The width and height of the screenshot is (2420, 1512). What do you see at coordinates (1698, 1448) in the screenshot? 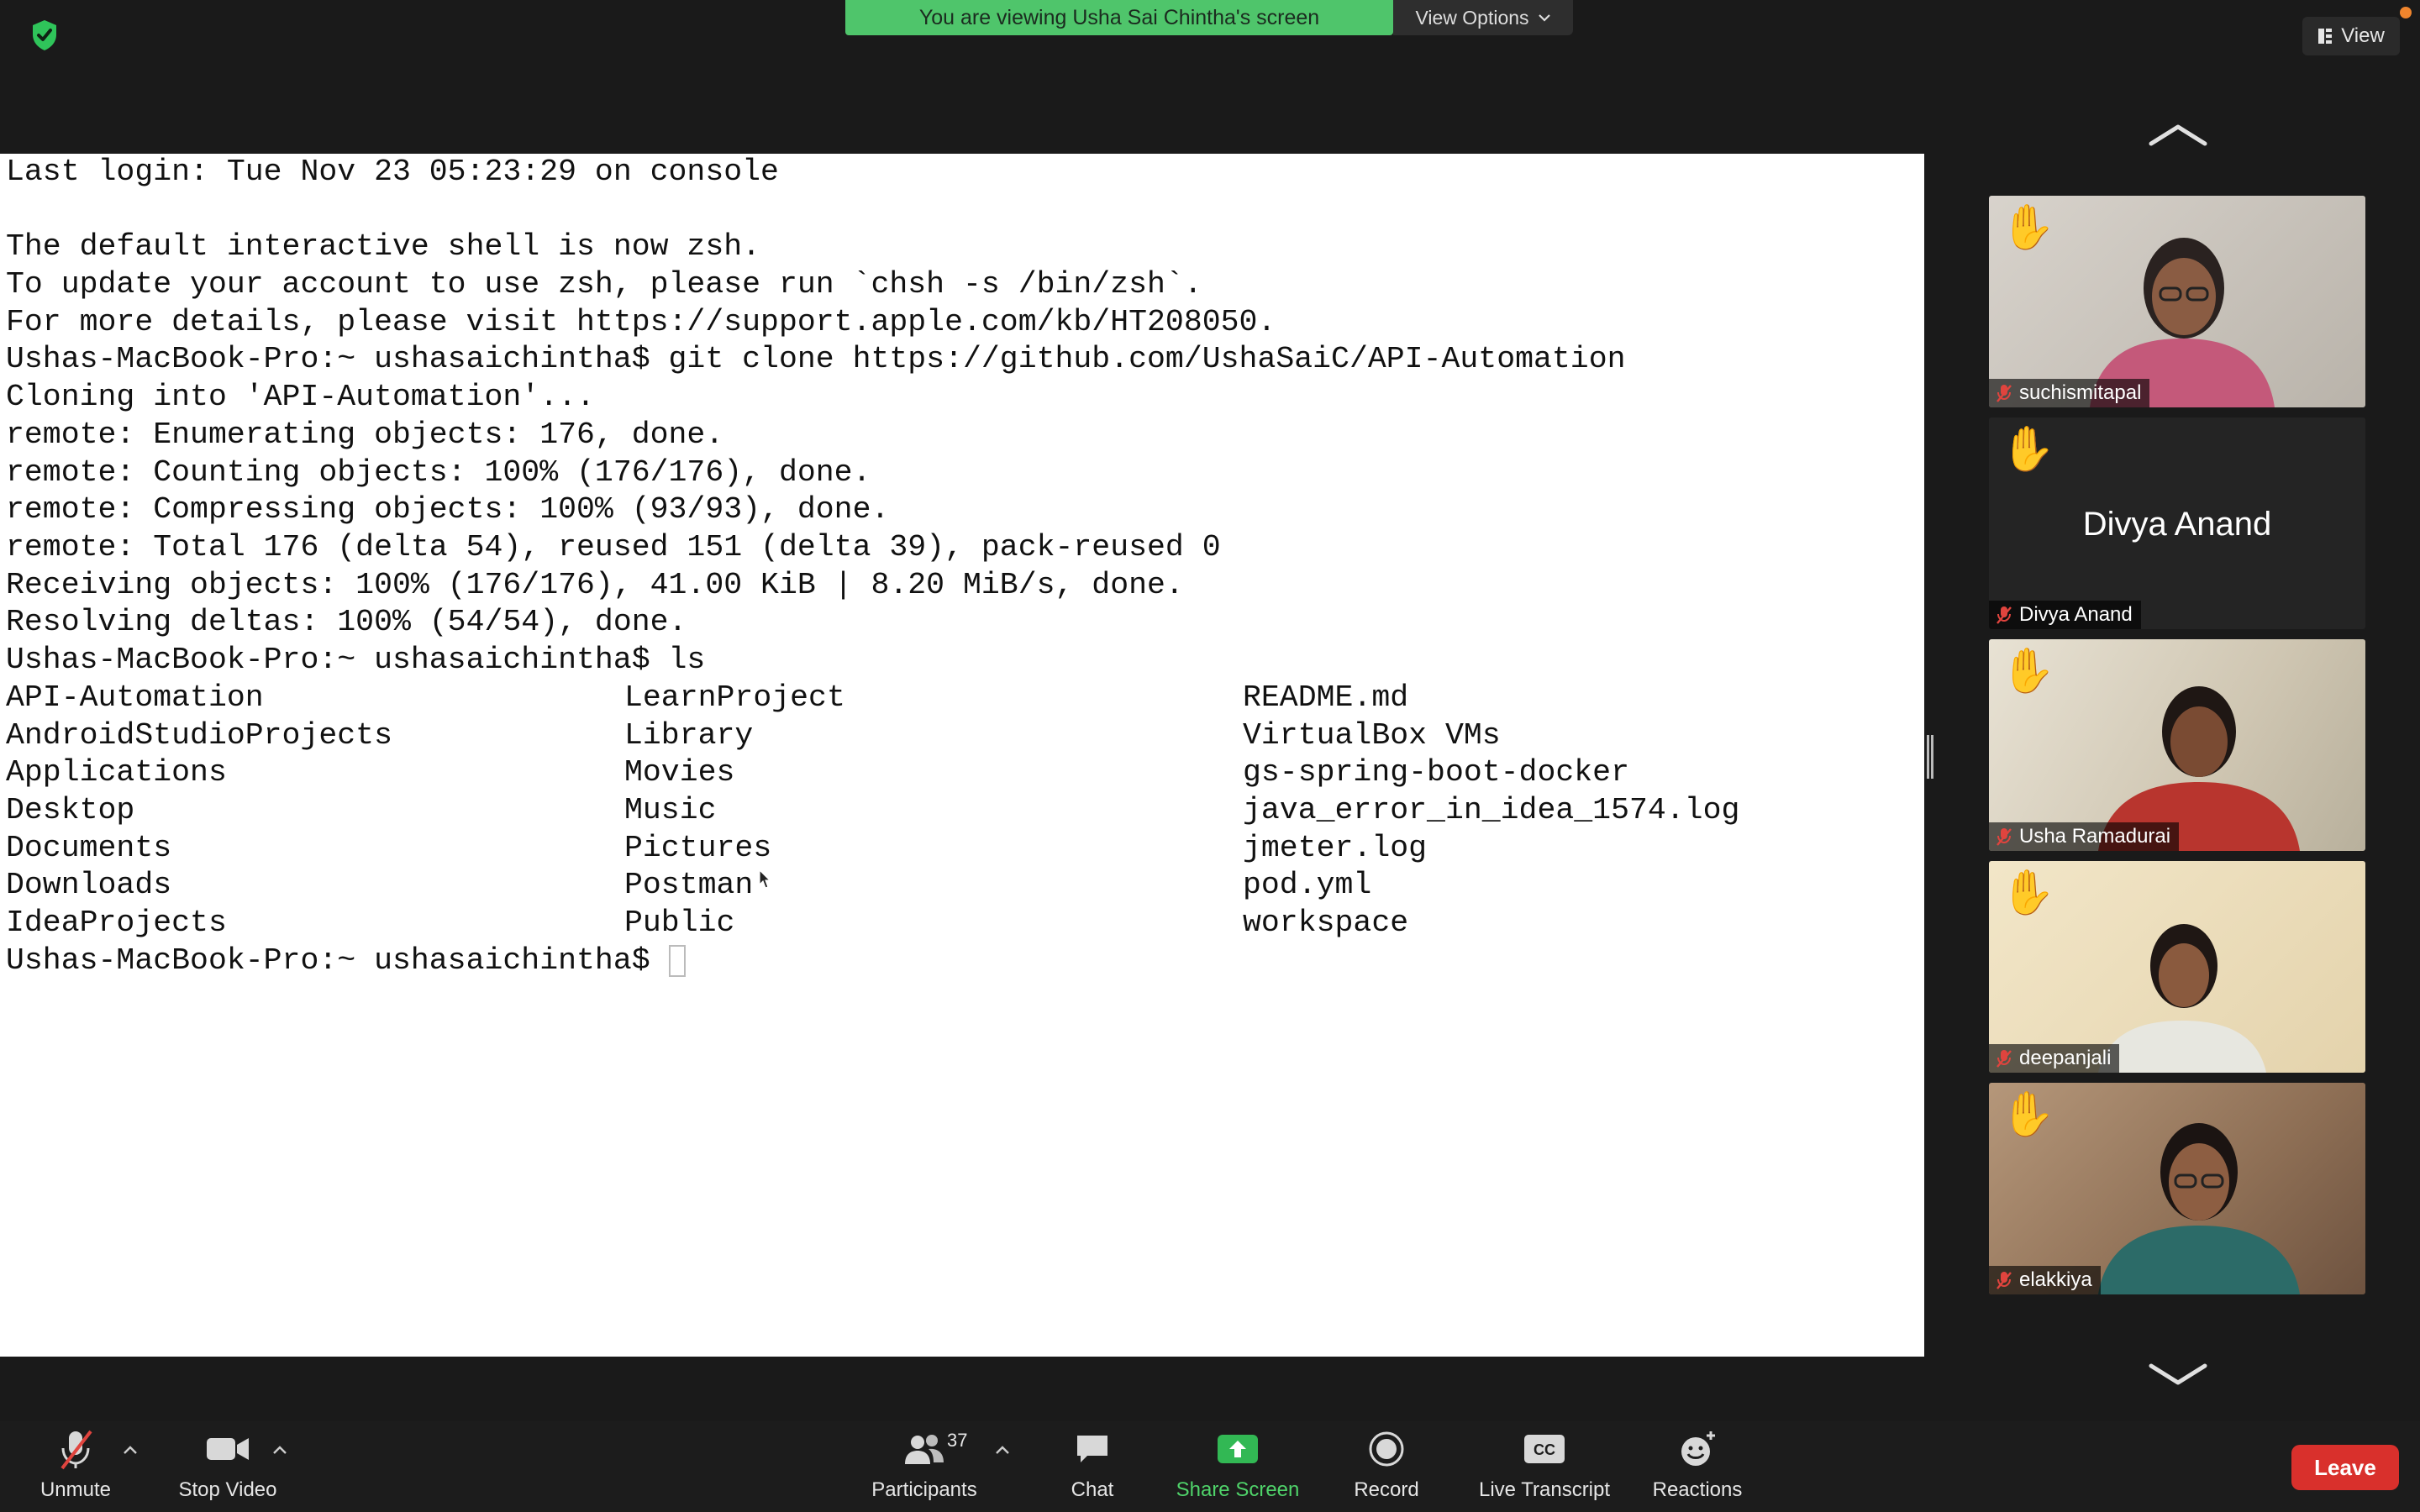
I see `reactions-smiley-icon` at bounding box center [1698, 1448].